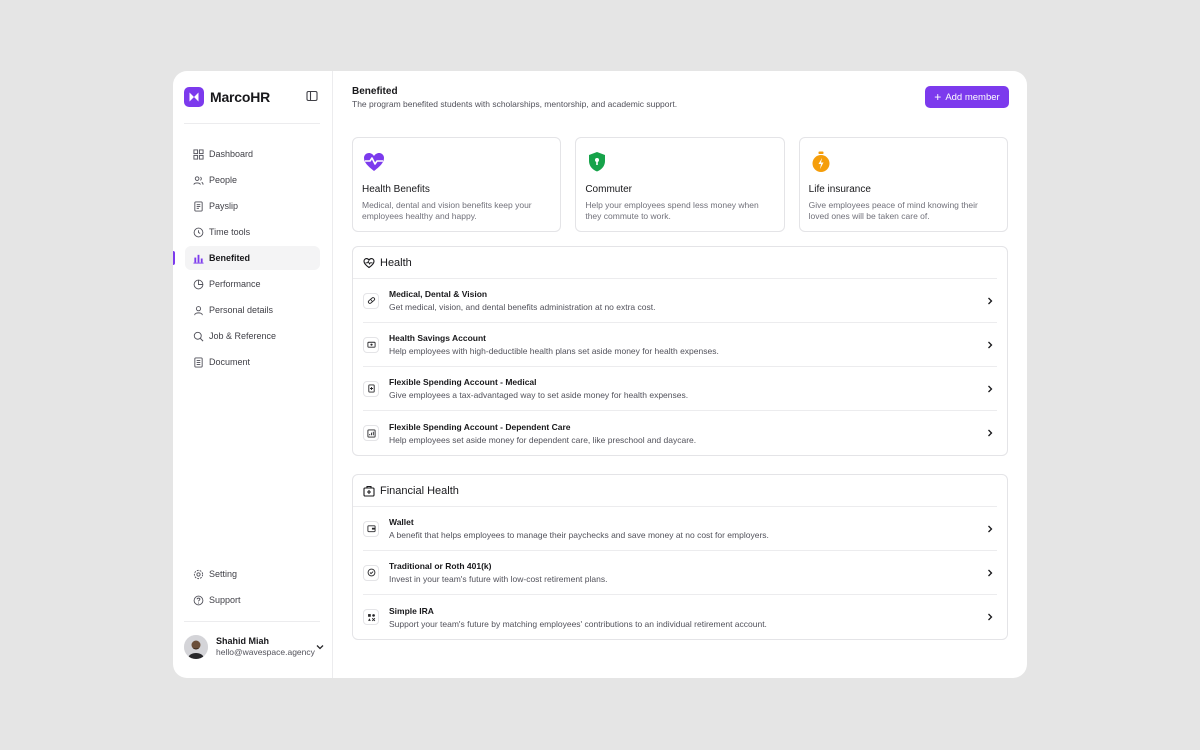 The image size is (1200, 750). I want to click on user-profile: Shahid Miah hello@wavespace.agency, so click(254, 647).